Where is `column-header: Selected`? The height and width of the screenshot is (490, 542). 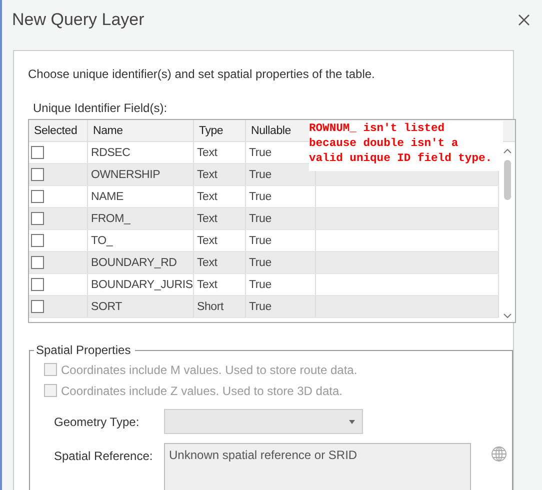 column-header: Selected is located at coordinates (56, 130).